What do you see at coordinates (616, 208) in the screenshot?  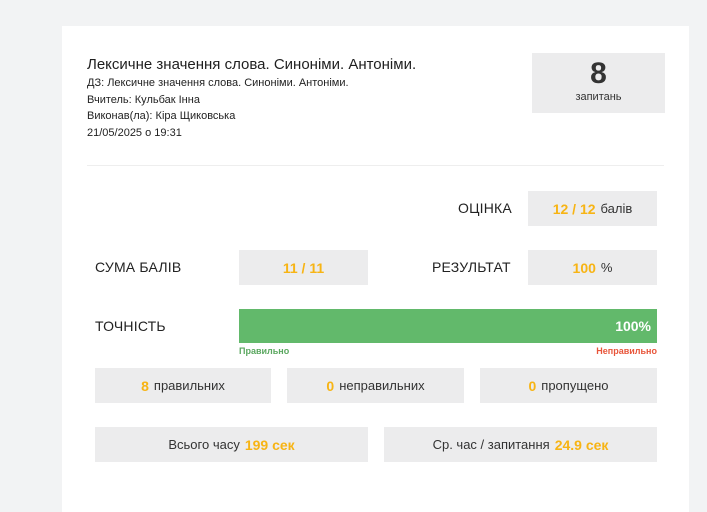 I see `grade-unit: балів` at bounding box center [616, 208].